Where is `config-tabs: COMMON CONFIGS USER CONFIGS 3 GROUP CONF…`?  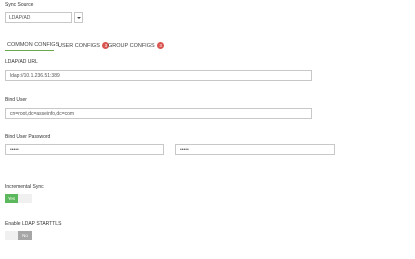
config-tabs: COMMON CONFIGS USER CONFIGS 3 GROUP CONF… is located at coordinates (207, 45).